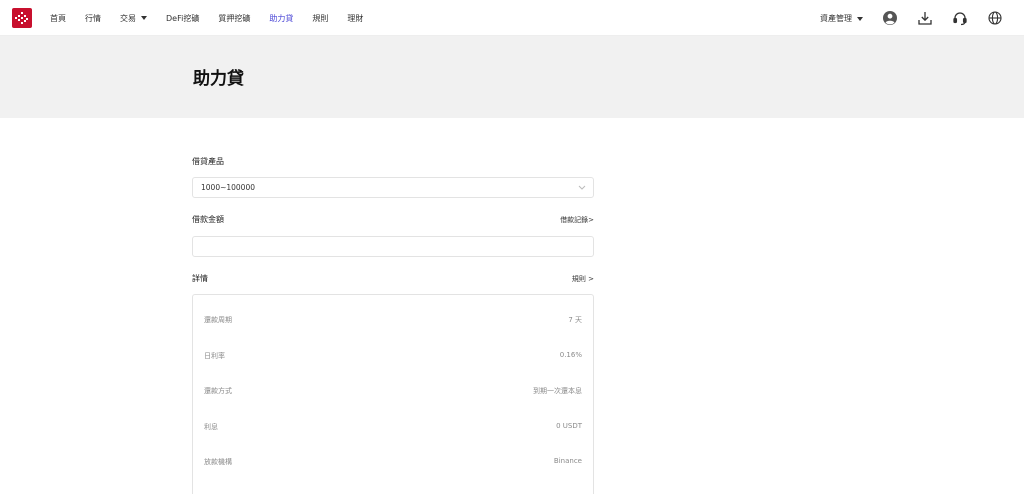 The height and width of the screenshot is (494, 1024). Describe the element at coordinates (234, 18) in the screenshot. I see `nav-item-staking-mining: 質押挖礦` at that location.